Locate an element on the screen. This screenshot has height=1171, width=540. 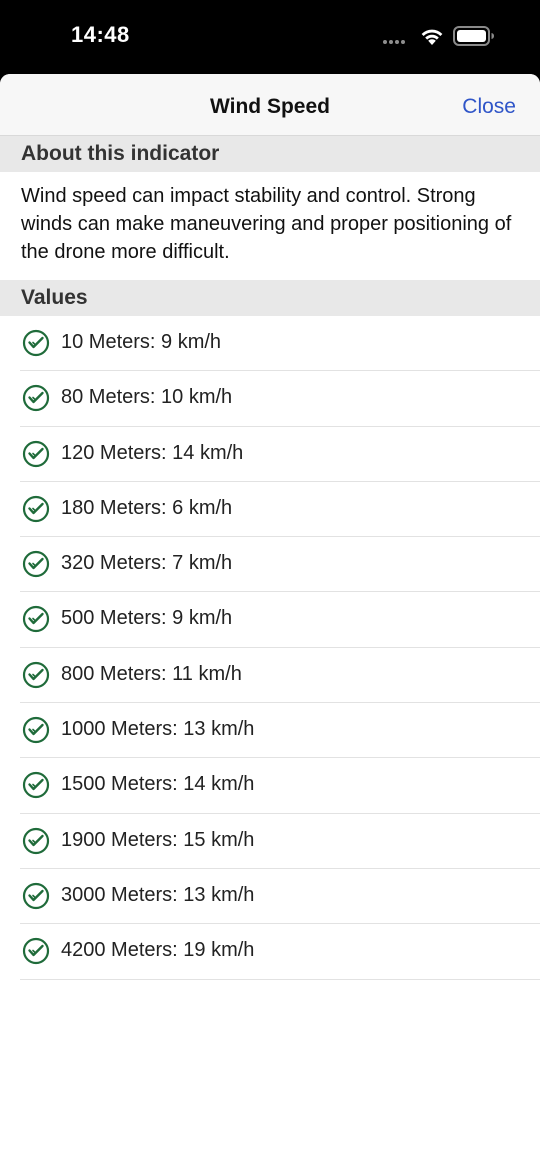
list-item: 320 Meters: 7 km/h is located at coordinates (280, 565).